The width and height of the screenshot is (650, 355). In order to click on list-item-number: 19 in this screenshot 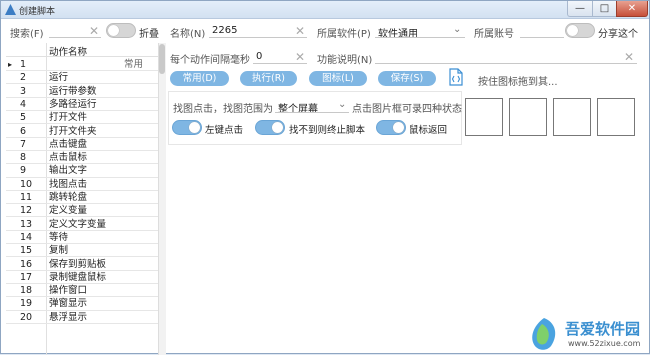, I will do `click(26, 304)`.